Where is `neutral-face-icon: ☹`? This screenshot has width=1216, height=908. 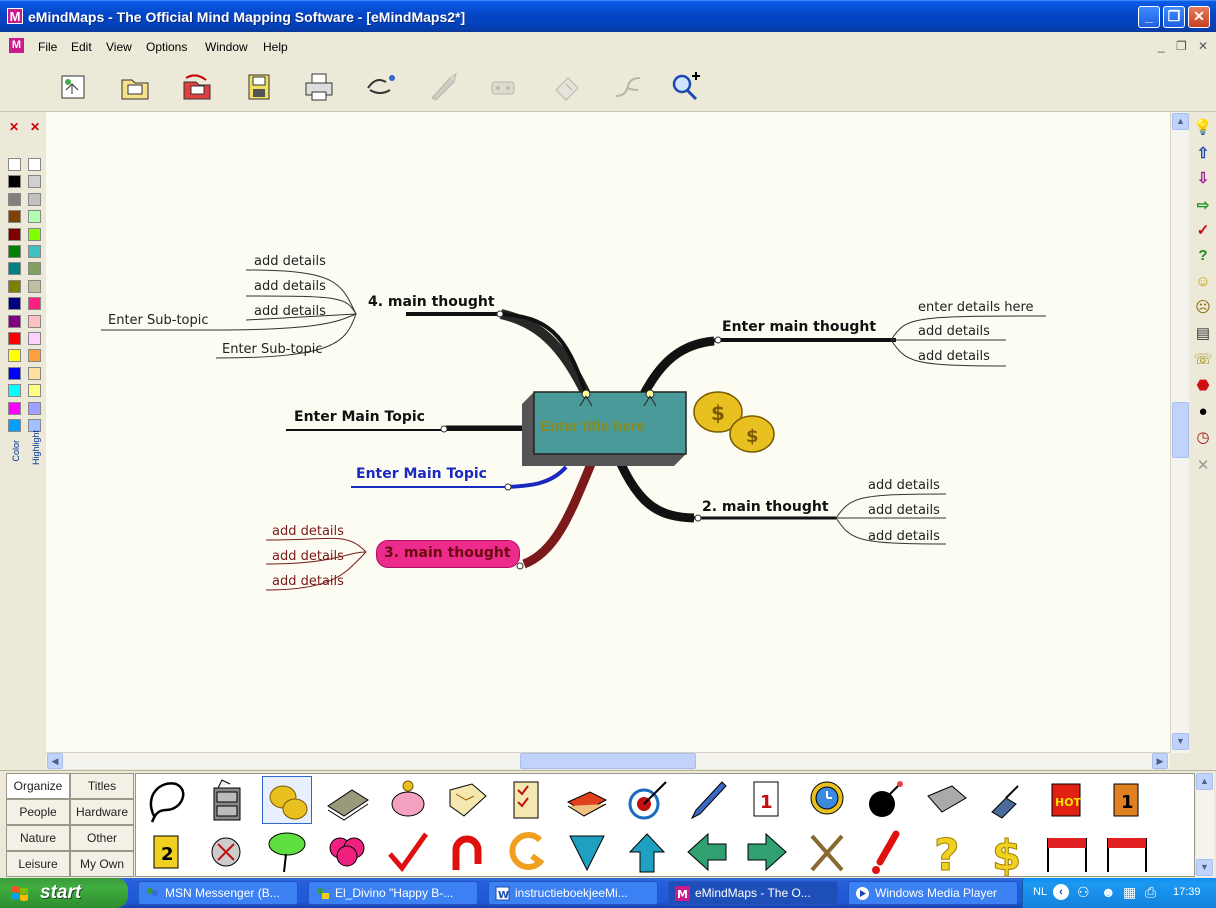
neutral-face-icon: ☹ is located at coordinates (1203, 308).